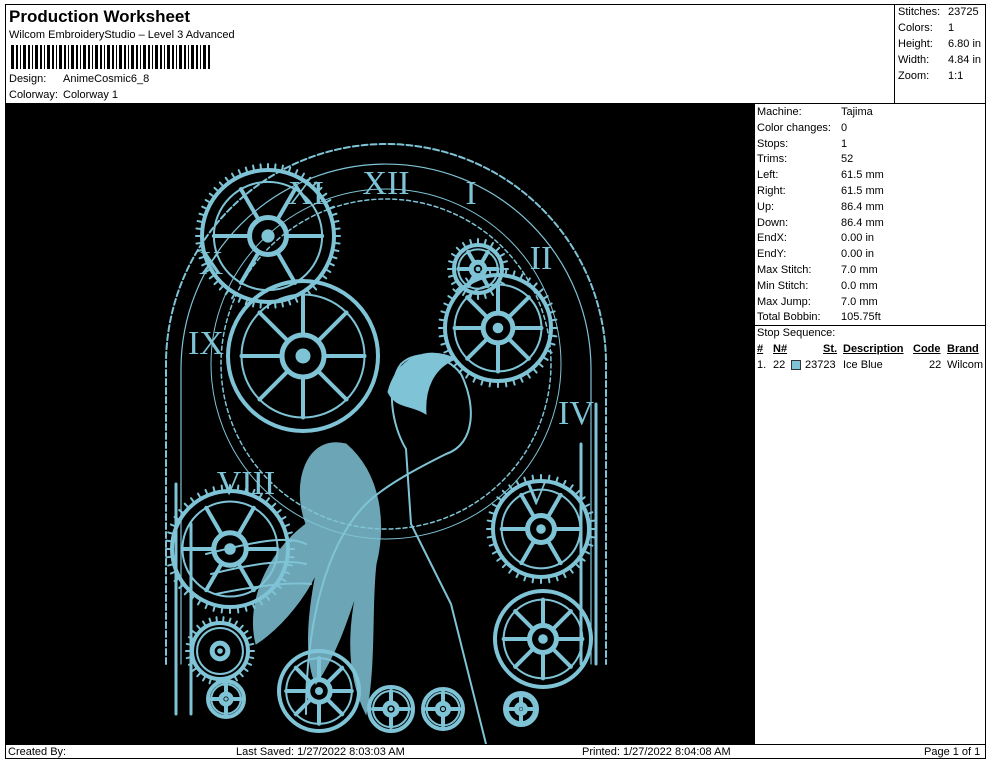  I want to click on design-row: Design: AnimeCosmic6_8, so click(79, 79).